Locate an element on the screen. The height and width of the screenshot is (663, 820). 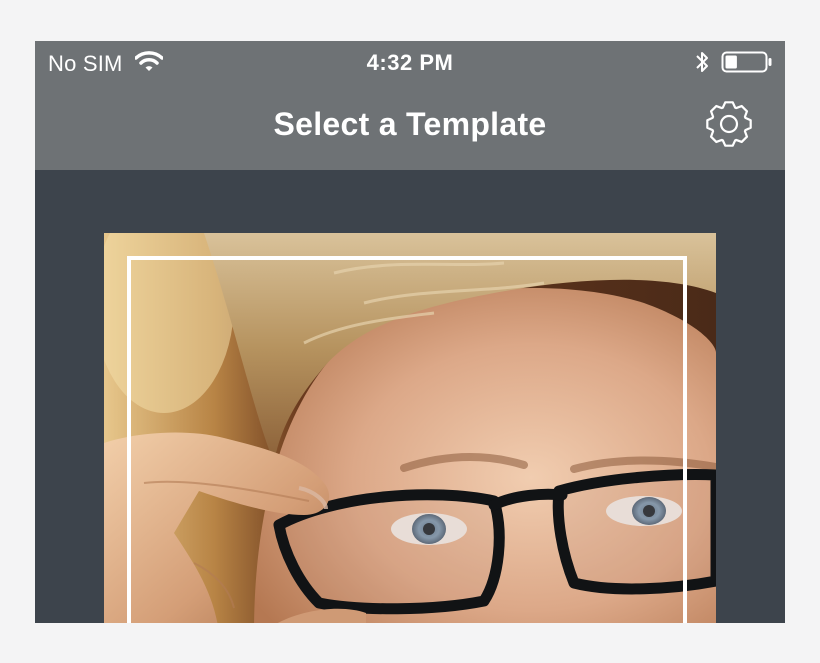
page-title: Select a Template is located at coordinates (410, 124).